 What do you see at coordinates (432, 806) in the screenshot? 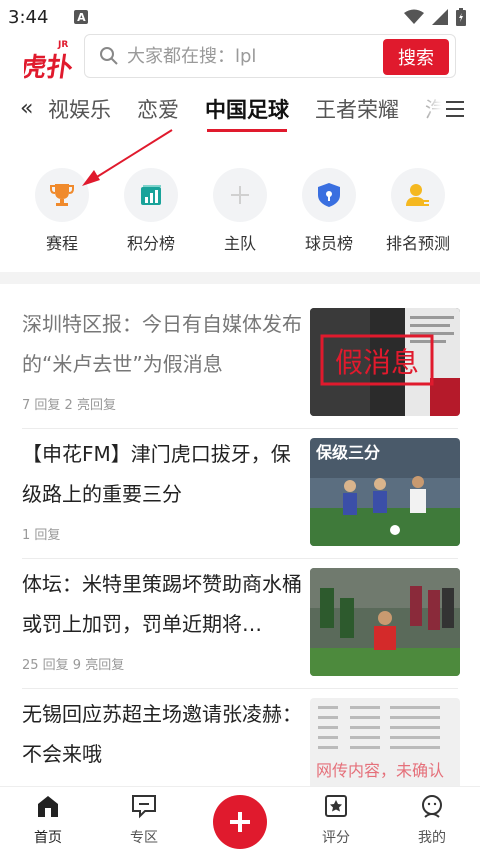
I see `profile-icon` at bounding box center [432, 806].